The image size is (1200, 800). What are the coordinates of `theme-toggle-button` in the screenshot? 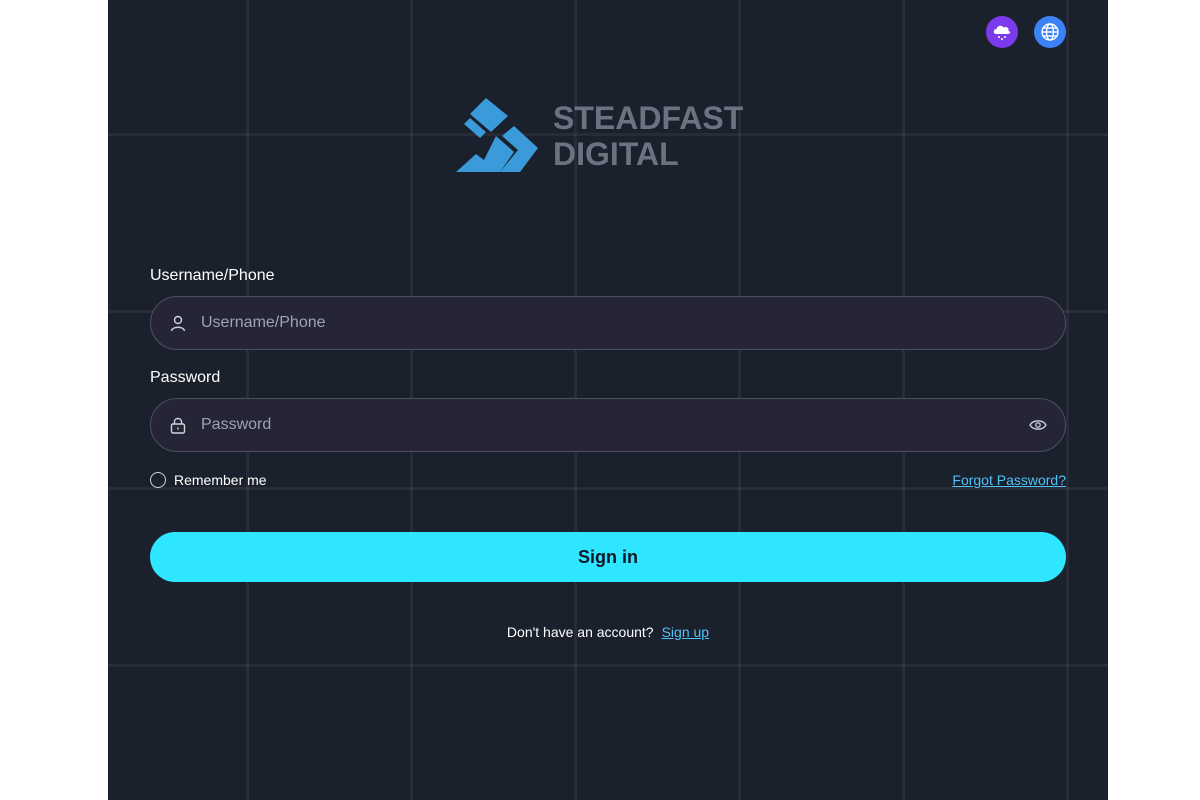 It's located at (1002, 32).